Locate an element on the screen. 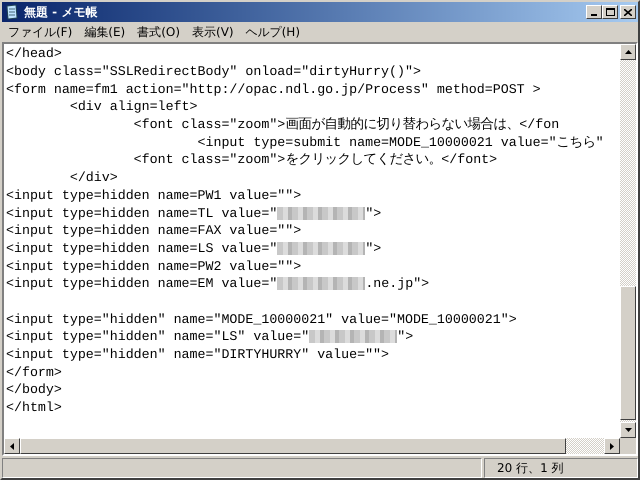 This screenshot has height=480, width=640. up-arrow-icon is located at coordinates (628, 52).